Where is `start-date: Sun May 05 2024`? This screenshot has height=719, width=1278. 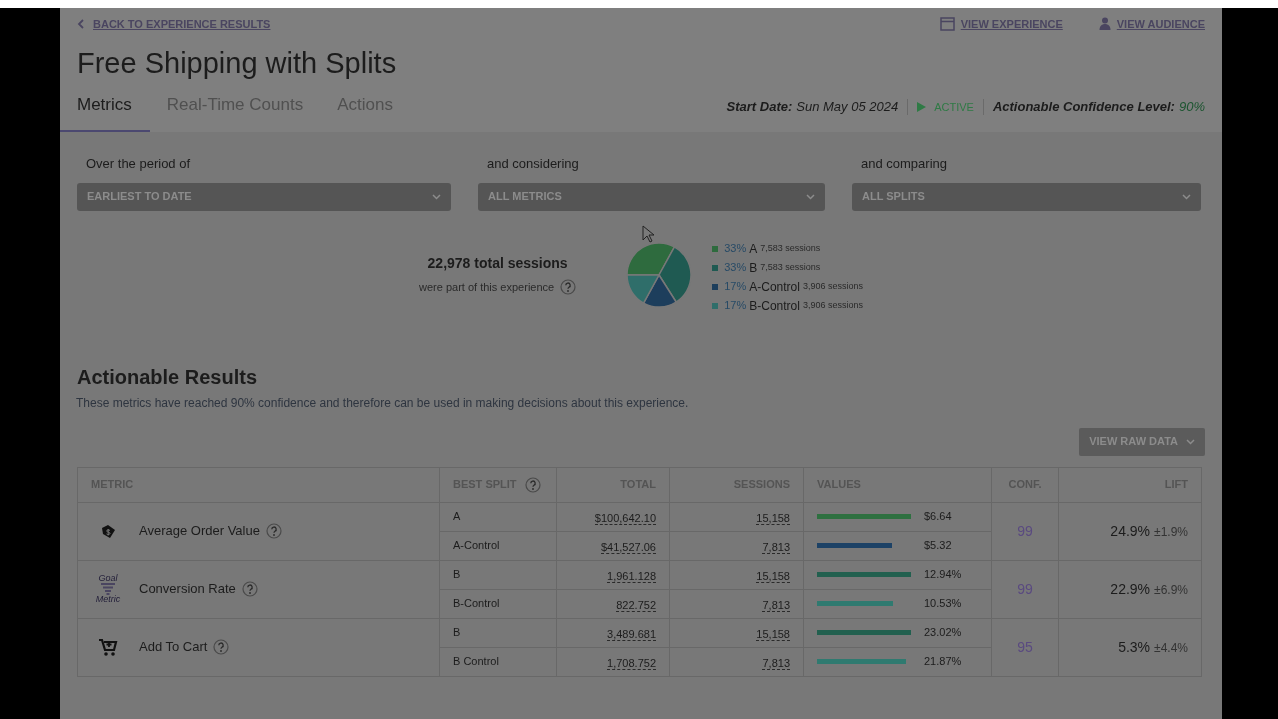
start-date: Sun May 05 2024 is located at coordinates (847, 107).